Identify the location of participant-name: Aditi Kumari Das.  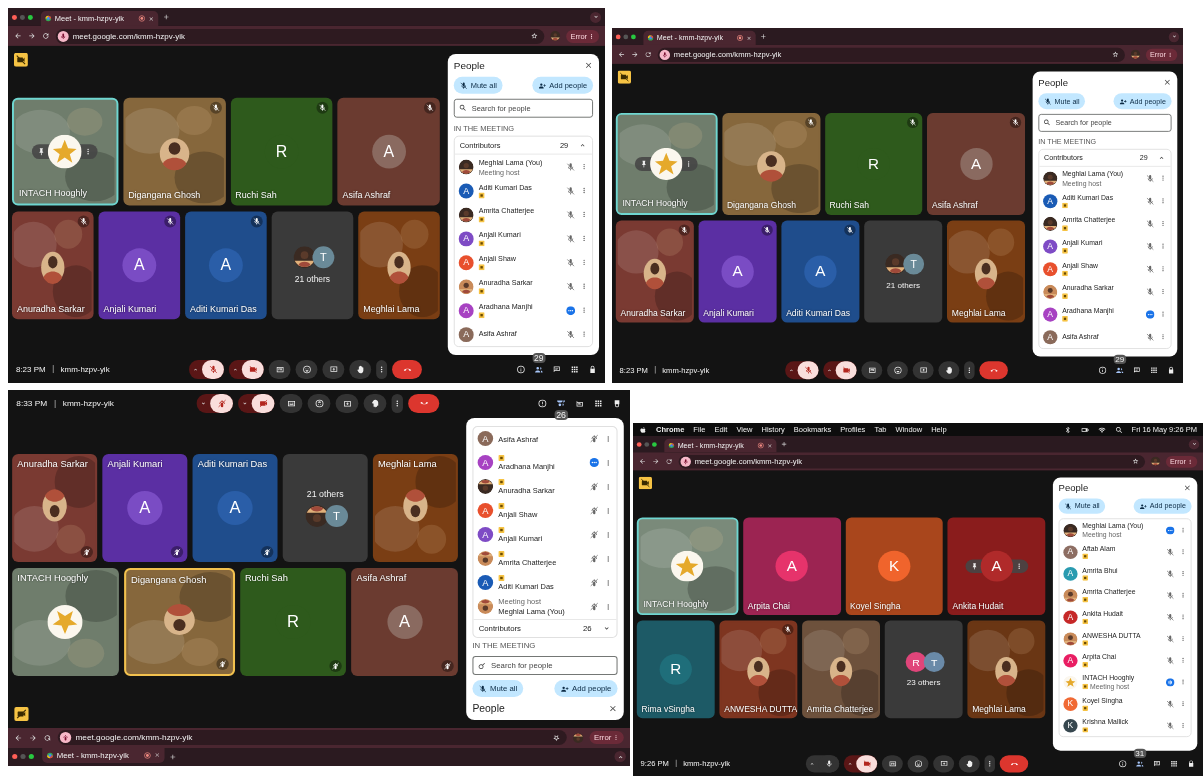
(232, 464).